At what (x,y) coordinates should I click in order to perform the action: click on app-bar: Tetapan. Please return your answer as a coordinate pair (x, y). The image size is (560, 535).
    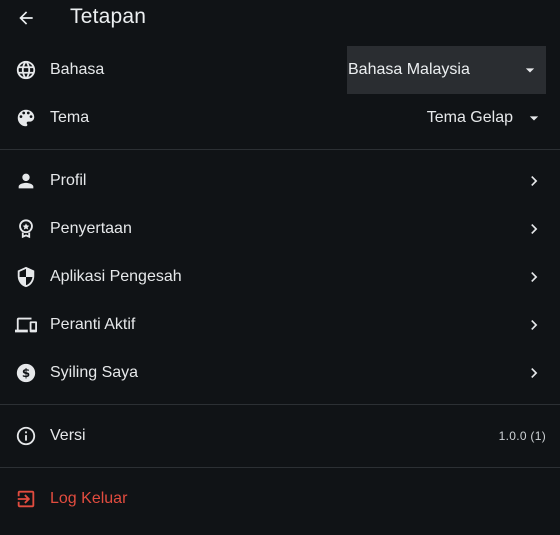
    Looking at the image, I should click on (280, 18).